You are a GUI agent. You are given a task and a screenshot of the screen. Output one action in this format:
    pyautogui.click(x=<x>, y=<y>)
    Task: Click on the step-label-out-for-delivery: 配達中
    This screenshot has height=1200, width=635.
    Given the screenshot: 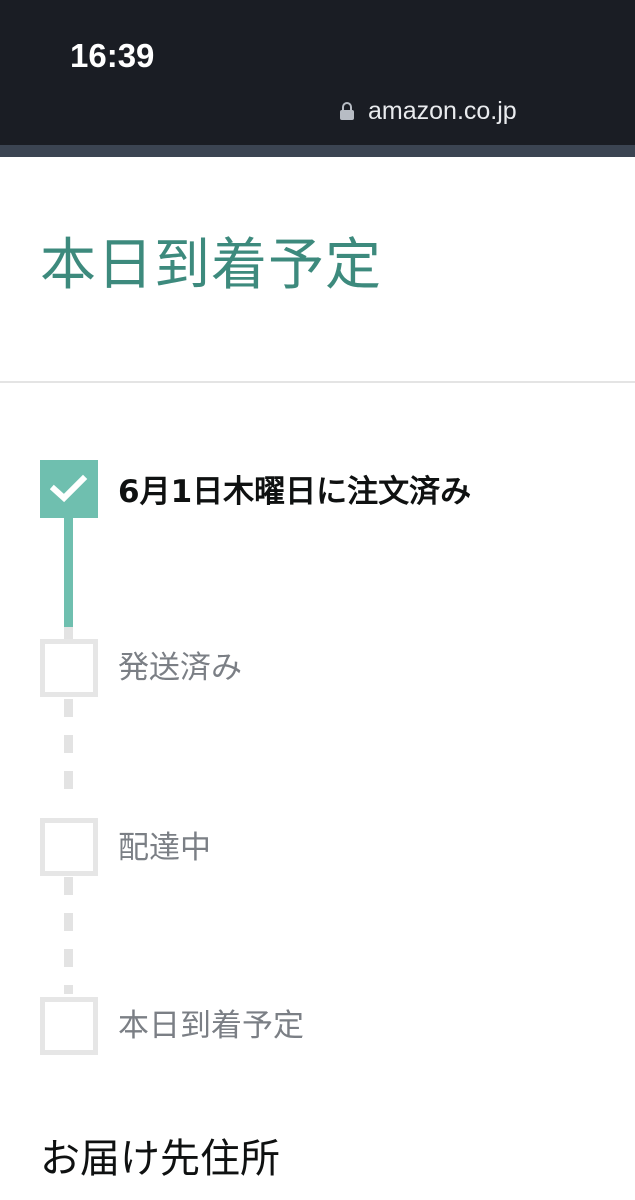 What is the action you would take?
    pyautogui.click(x=164, y=848)
    